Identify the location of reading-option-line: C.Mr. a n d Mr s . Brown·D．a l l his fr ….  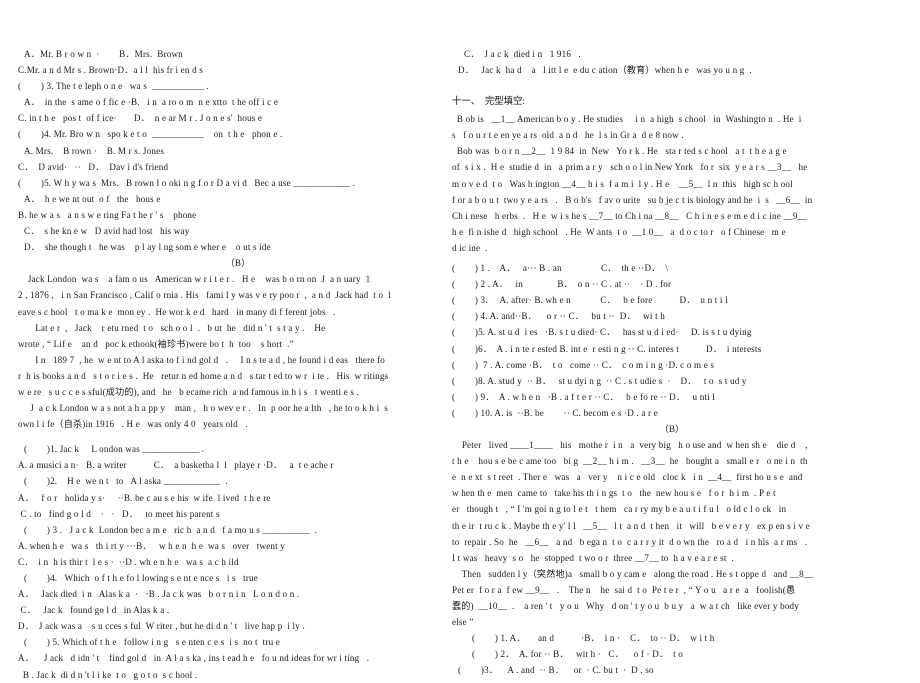
(110, 70).